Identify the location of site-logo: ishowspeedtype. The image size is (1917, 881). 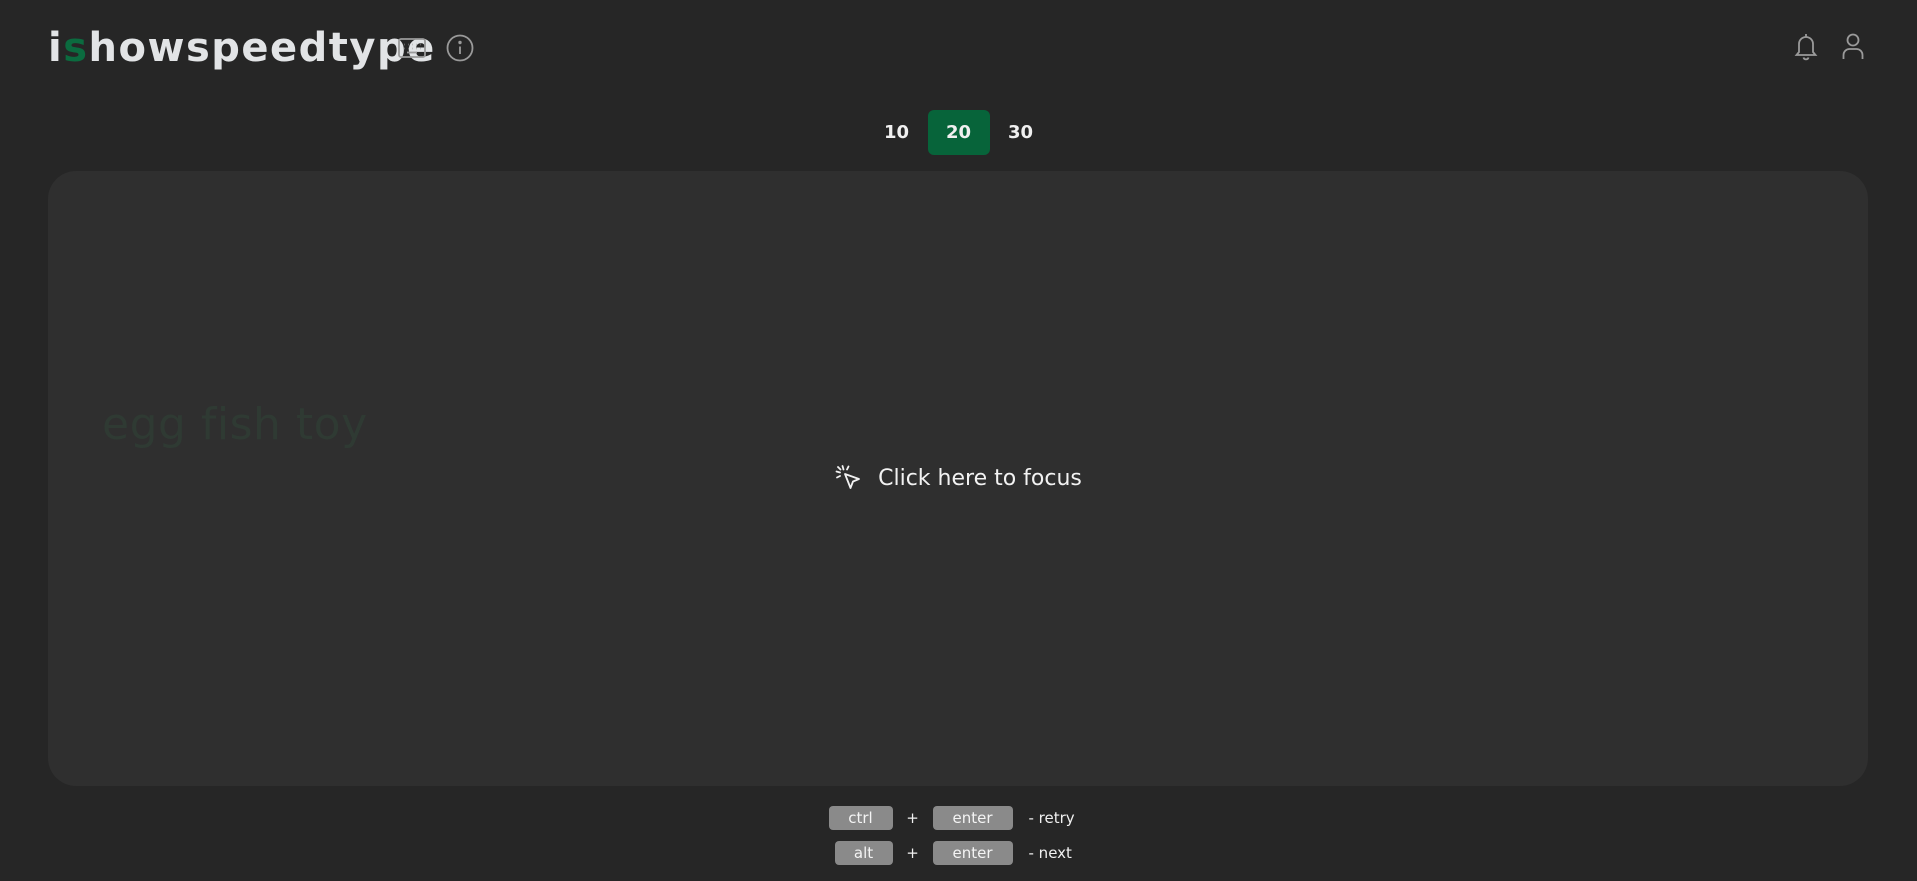
(242, 48).